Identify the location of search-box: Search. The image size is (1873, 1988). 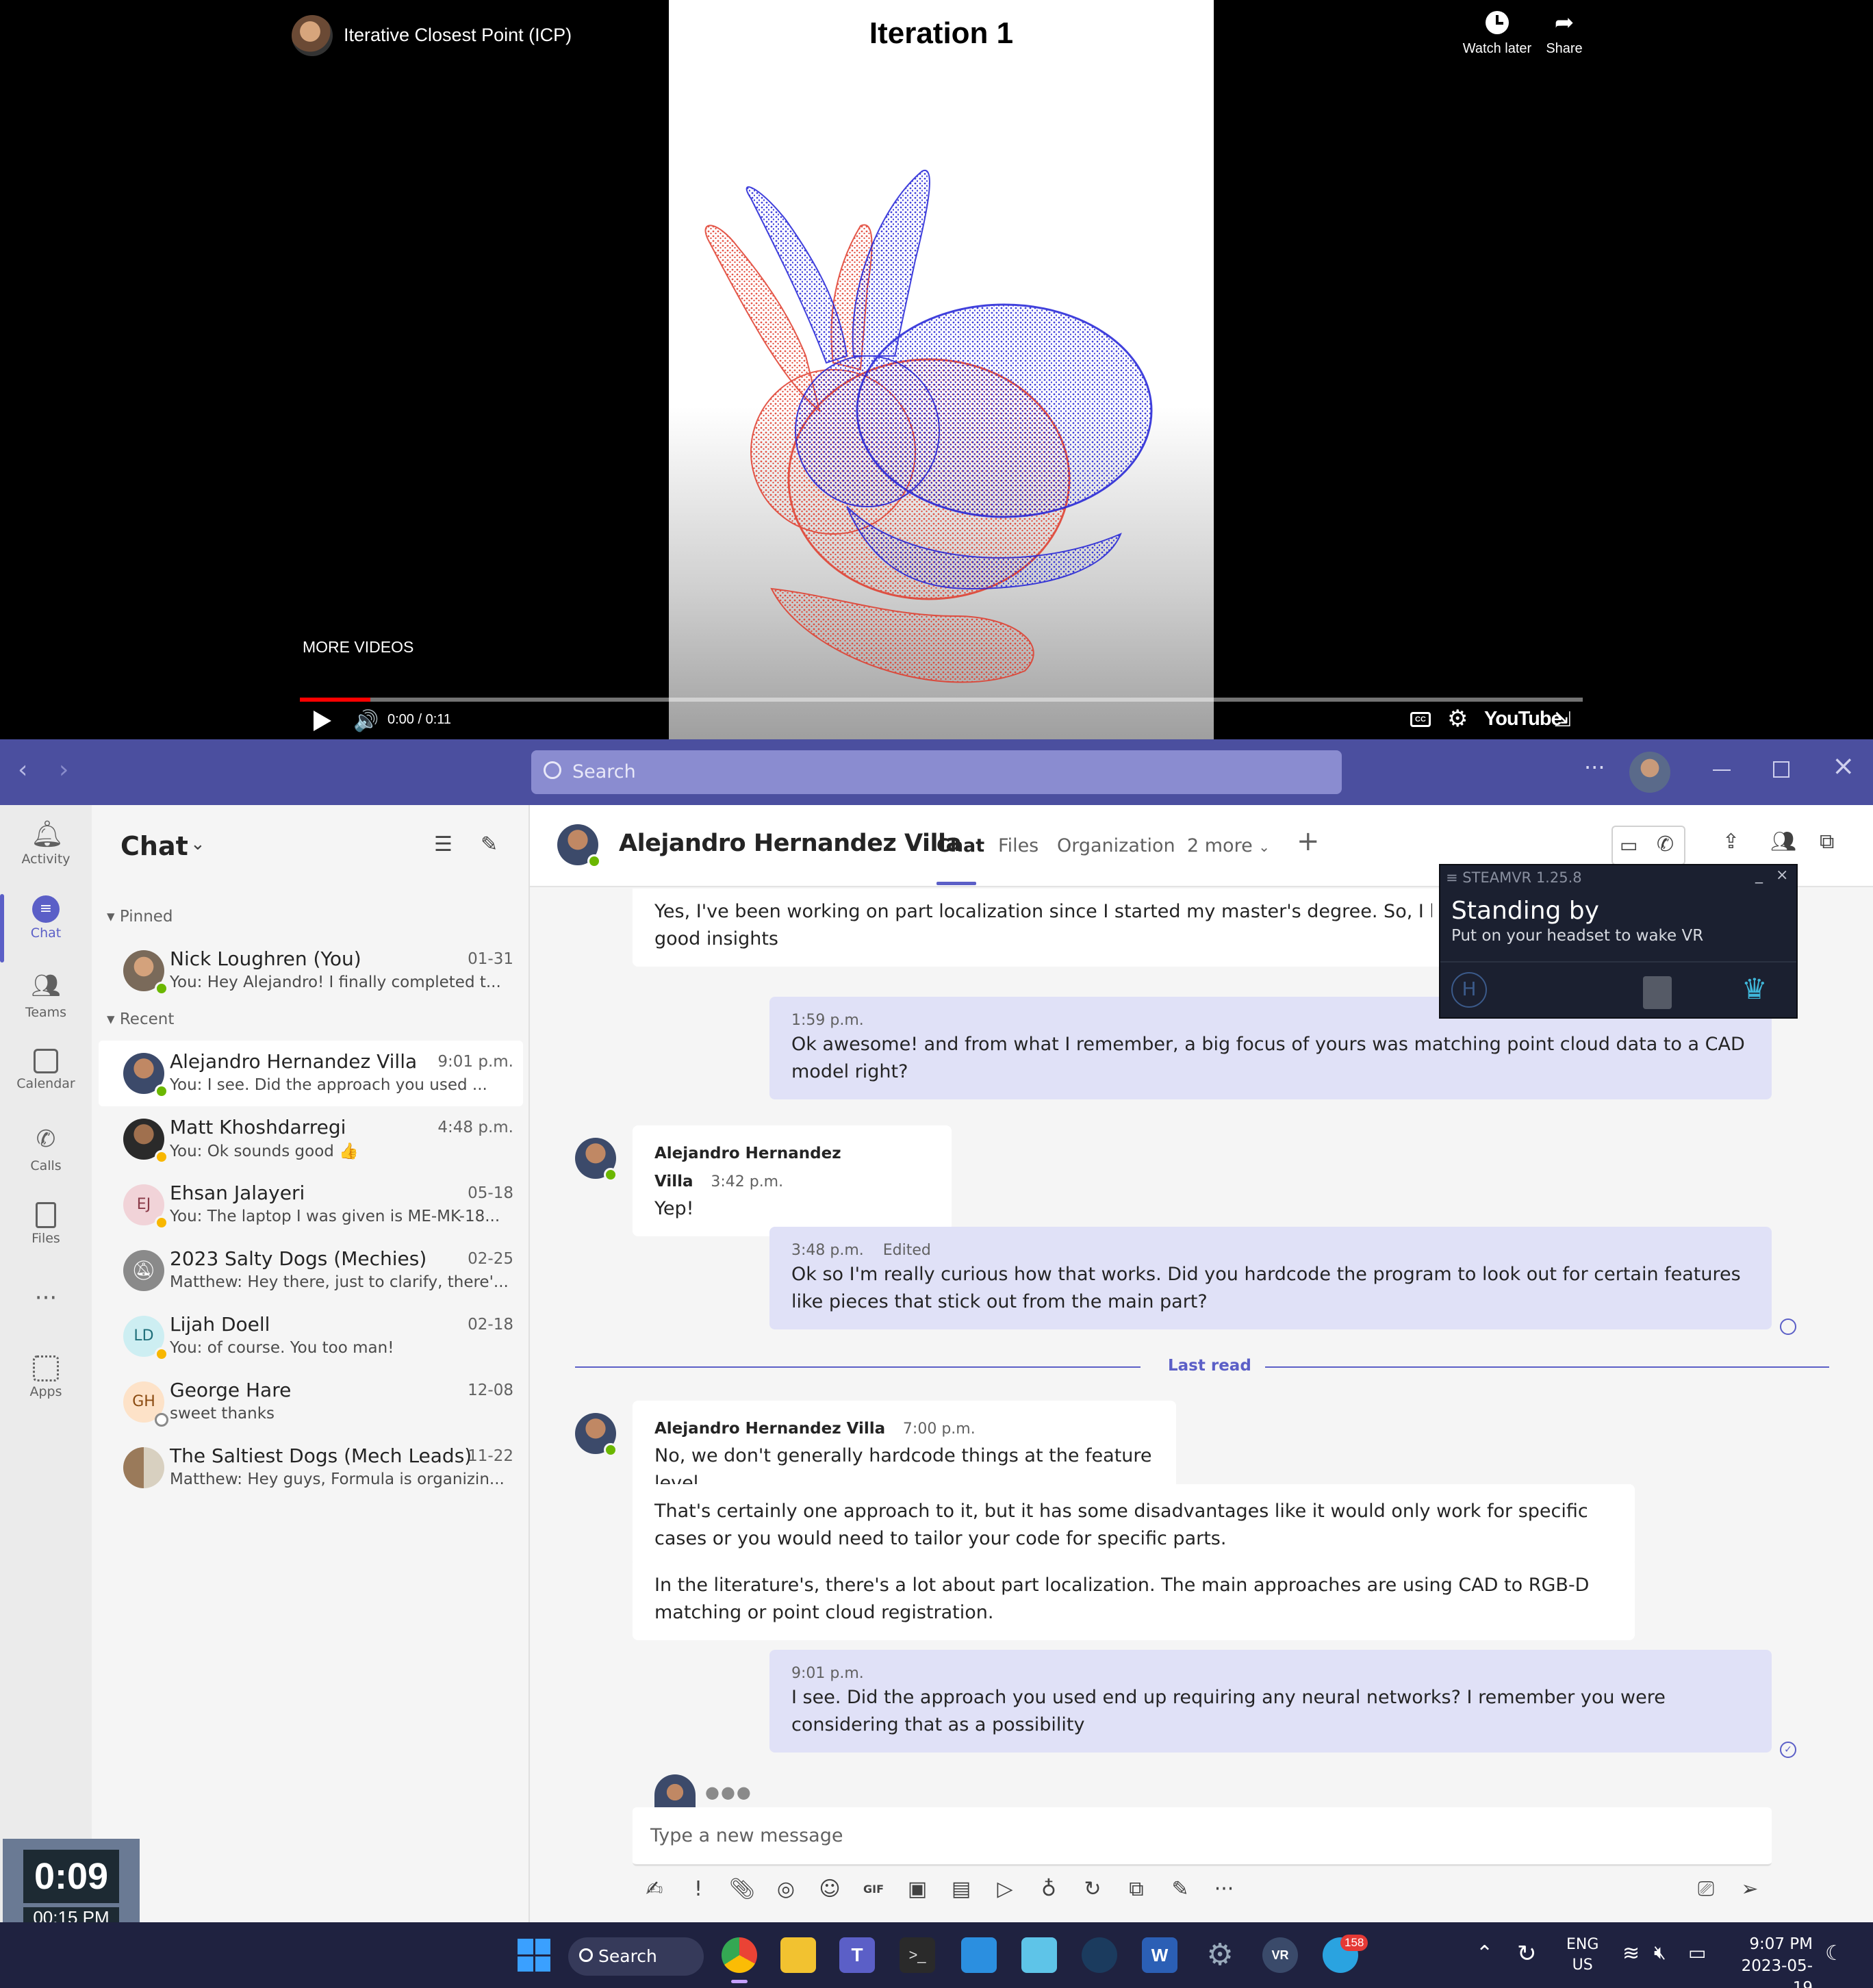
(936, 772).